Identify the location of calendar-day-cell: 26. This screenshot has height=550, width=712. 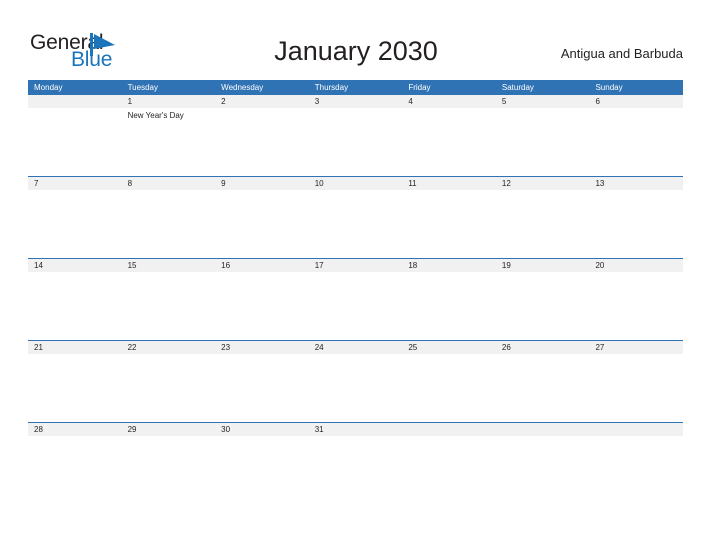
(543, 381).